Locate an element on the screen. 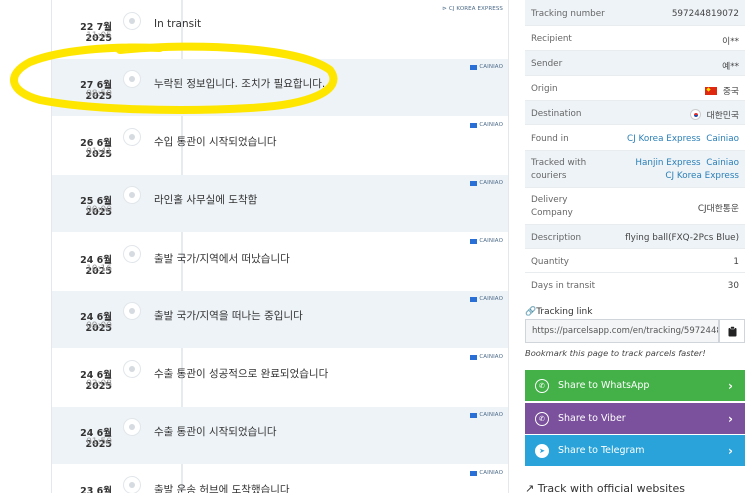 Image resolution: width=750 pixels, height=493 pixels. detail-value: 30 is located at coordinates (733, 286).